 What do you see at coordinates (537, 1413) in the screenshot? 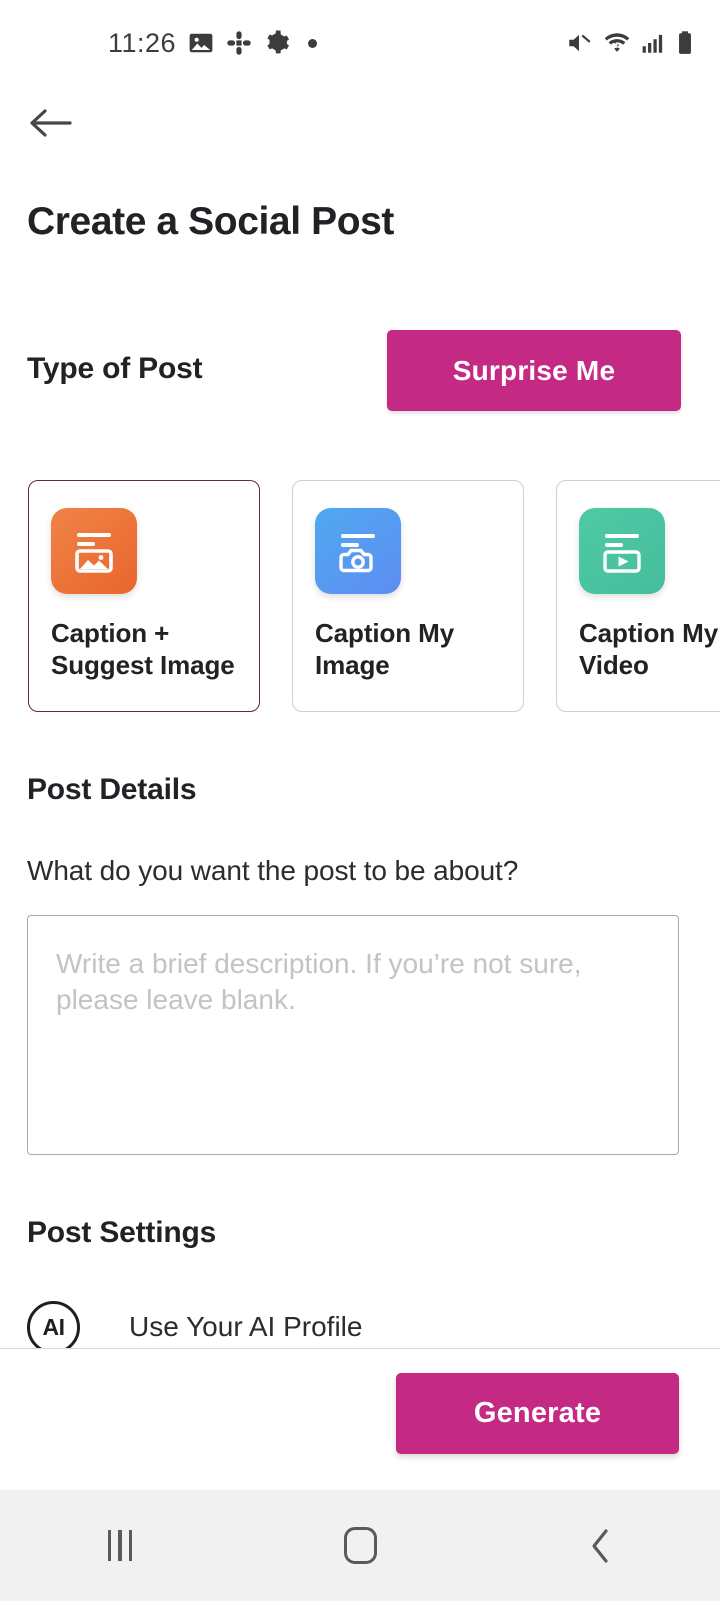
I see `generate-button: Generate` at bounding box center [537, 1413].